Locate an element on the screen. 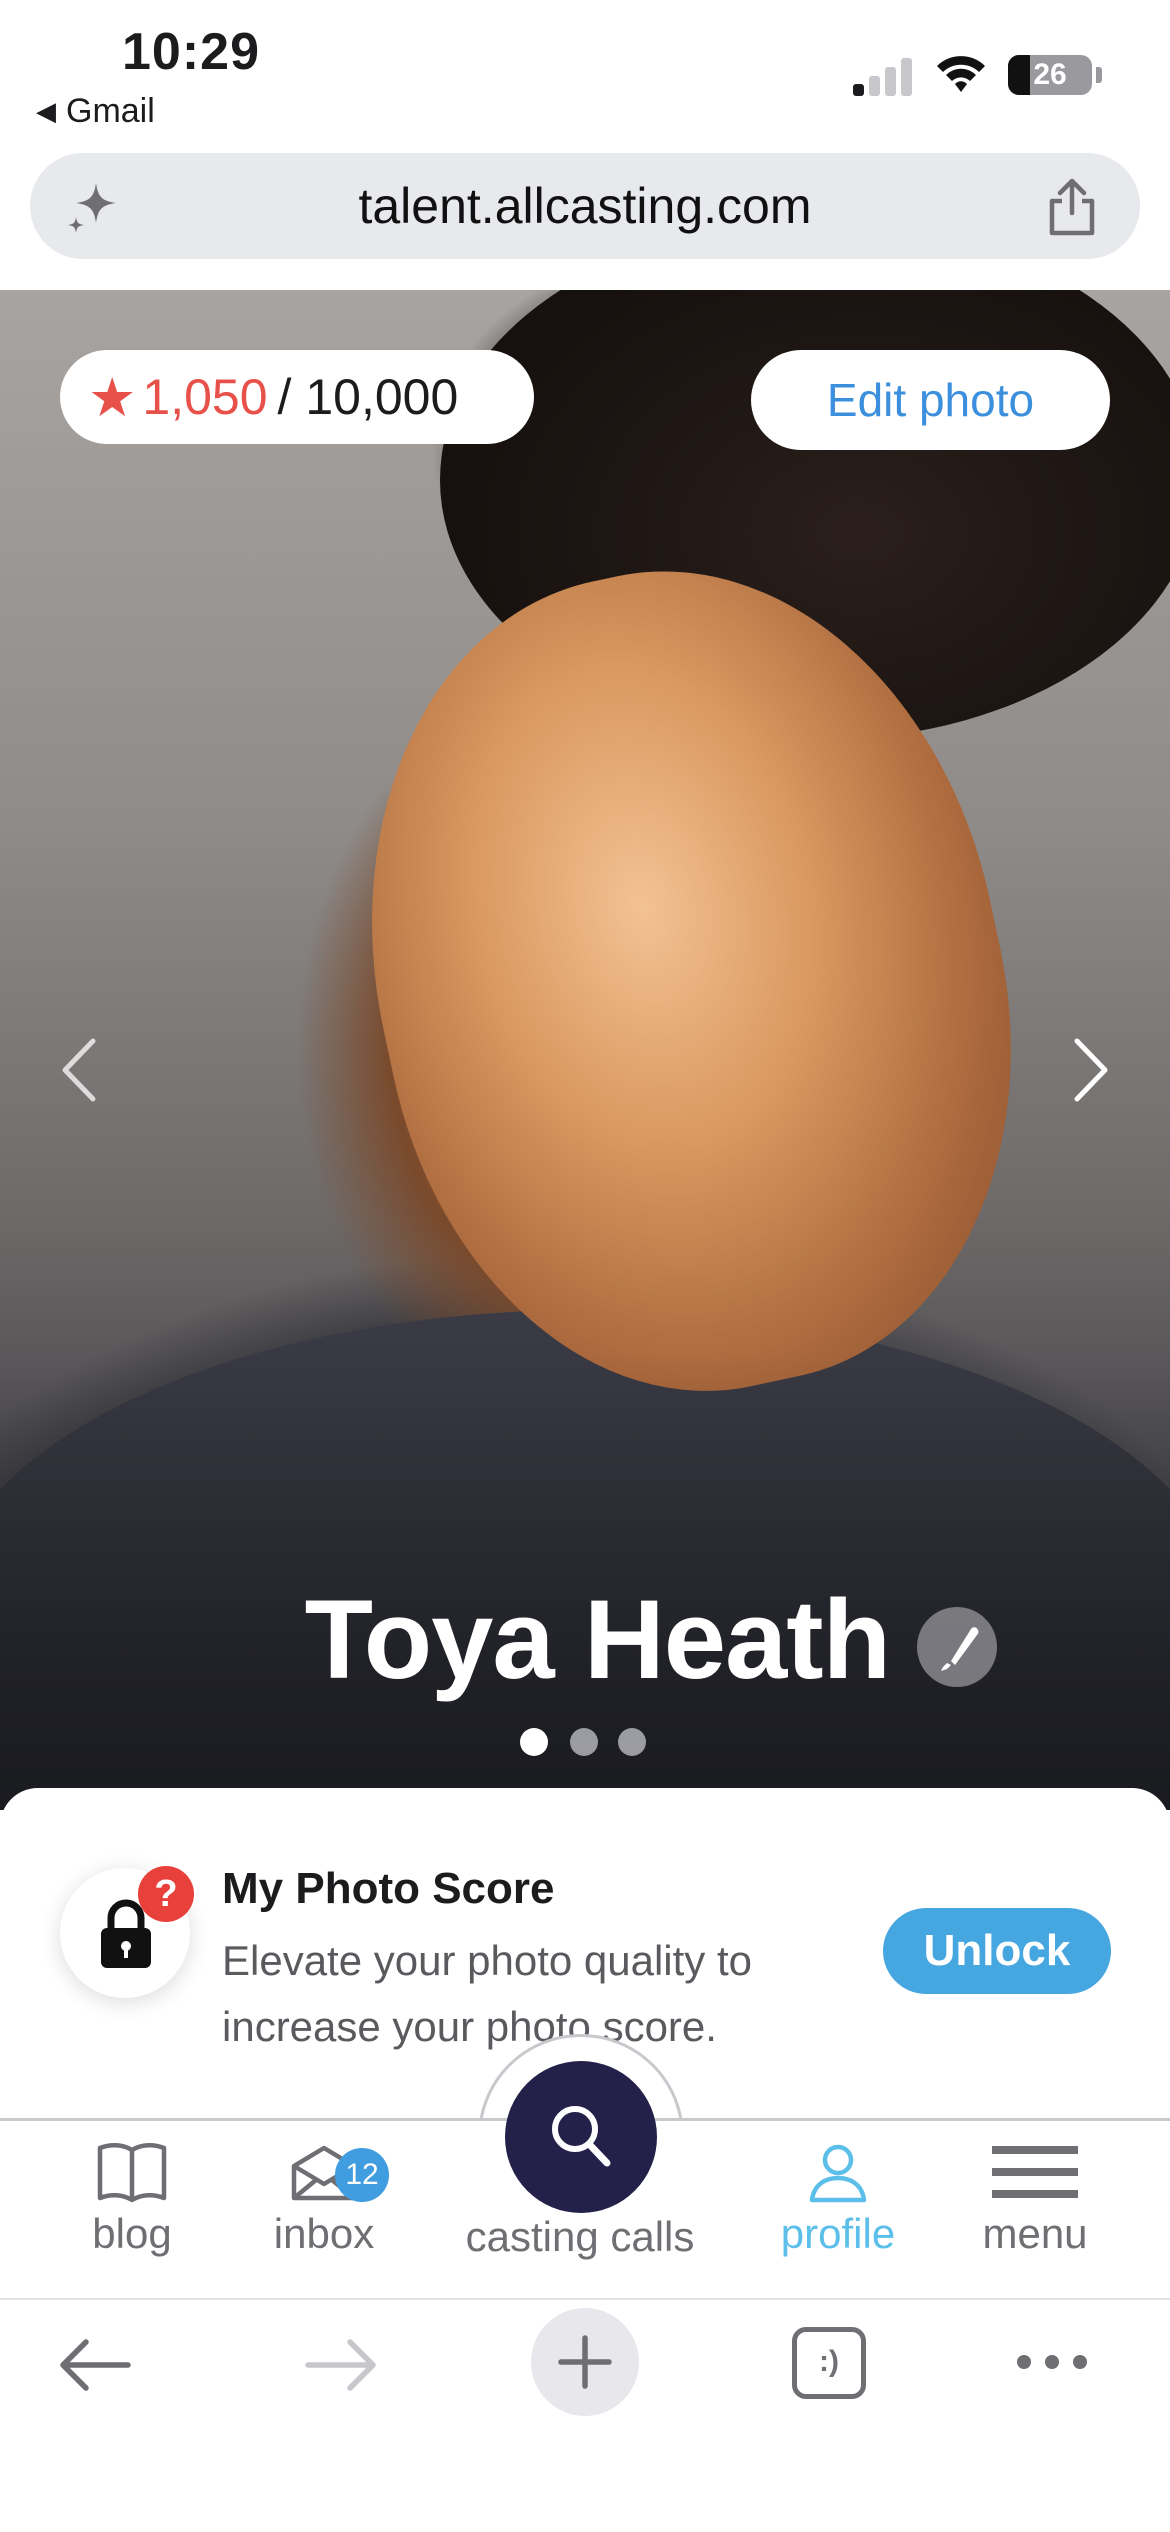  url-text: talent.allcasting.com is located at coordinates (585, 206).